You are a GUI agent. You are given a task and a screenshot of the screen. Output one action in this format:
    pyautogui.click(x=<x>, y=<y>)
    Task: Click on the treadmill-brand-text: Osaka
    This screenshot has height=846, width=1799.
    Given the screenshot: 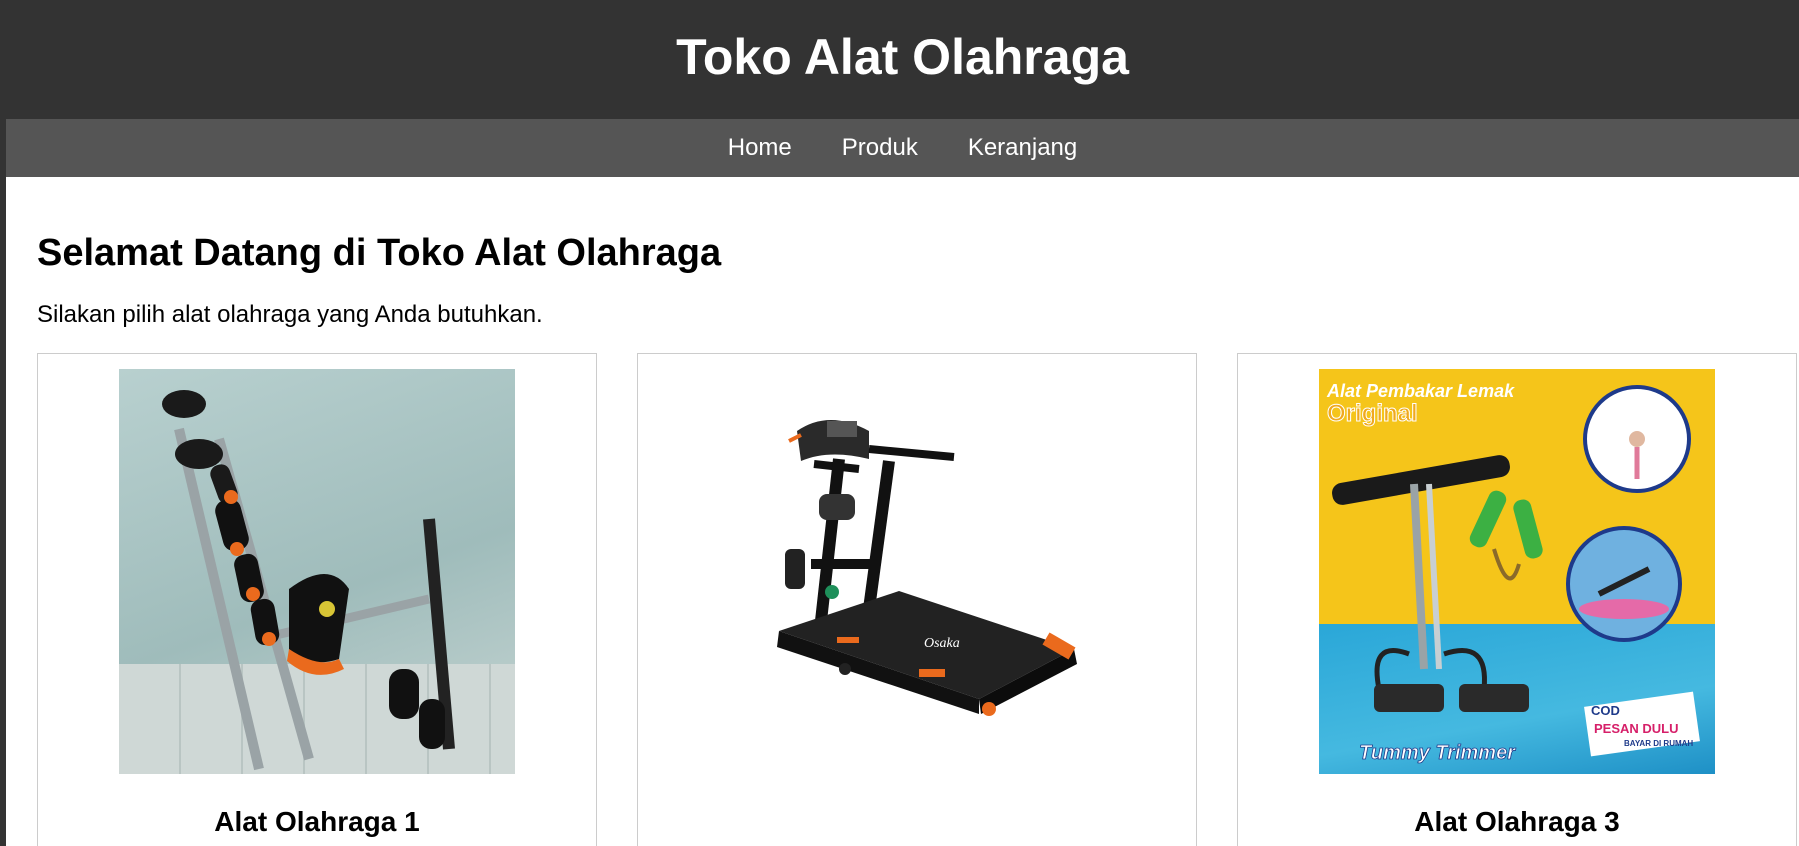 What is the action you would take?
    pyautogui.click(x=942, y=643)
    